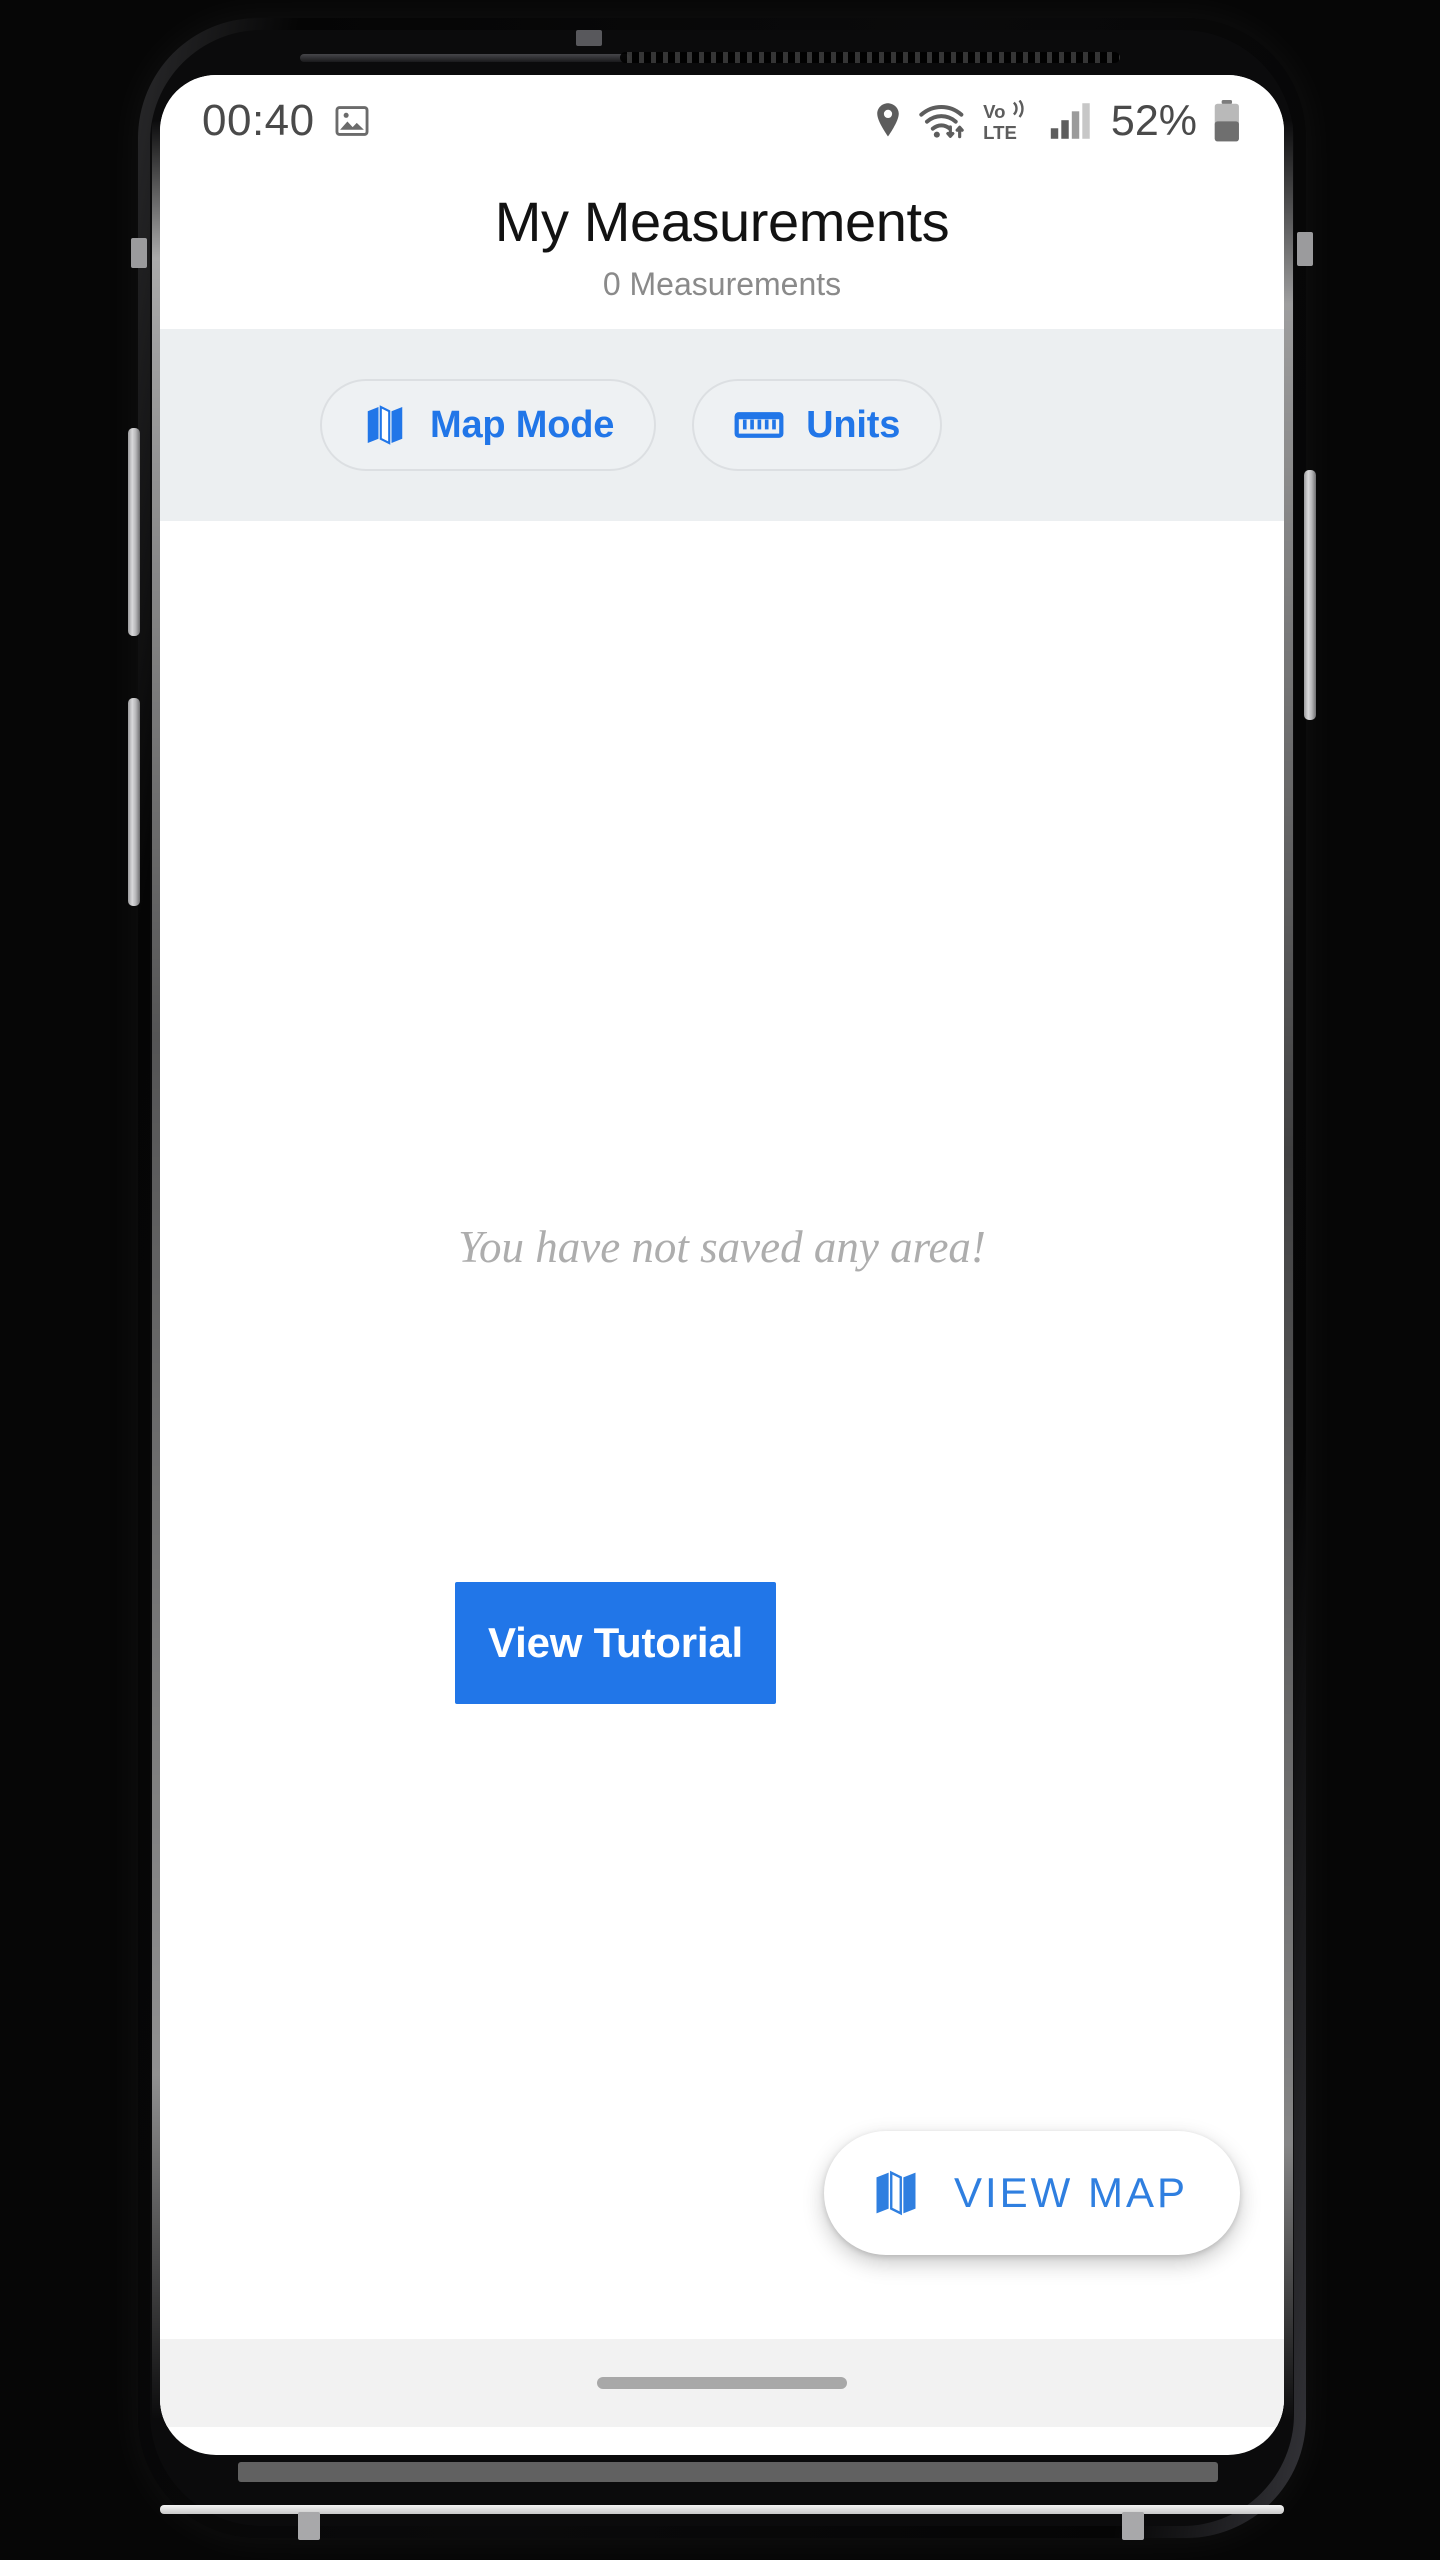 This screenshot has width=1440, height=2560. Describe the element at coordinates (1070, 2193) in the screenshot. I see `view-map-fab-label: VIEW MAP` at that location.